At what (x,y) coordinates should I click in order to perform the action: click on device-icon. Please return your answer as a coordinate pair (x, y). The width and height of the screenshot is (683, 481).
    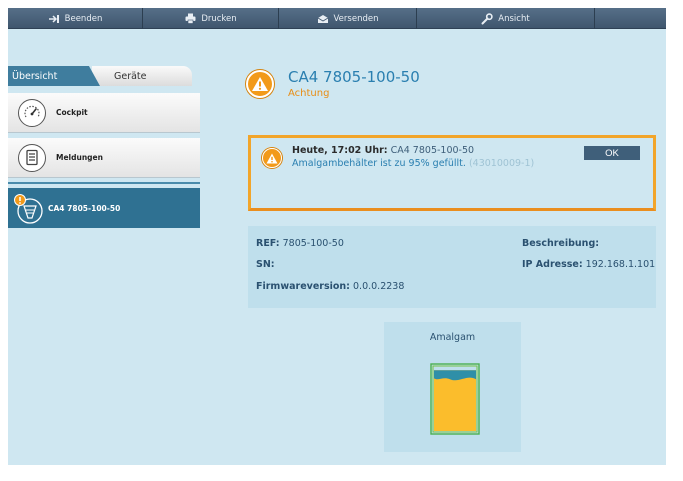
    Looking at the image, I should click on (28, 209).